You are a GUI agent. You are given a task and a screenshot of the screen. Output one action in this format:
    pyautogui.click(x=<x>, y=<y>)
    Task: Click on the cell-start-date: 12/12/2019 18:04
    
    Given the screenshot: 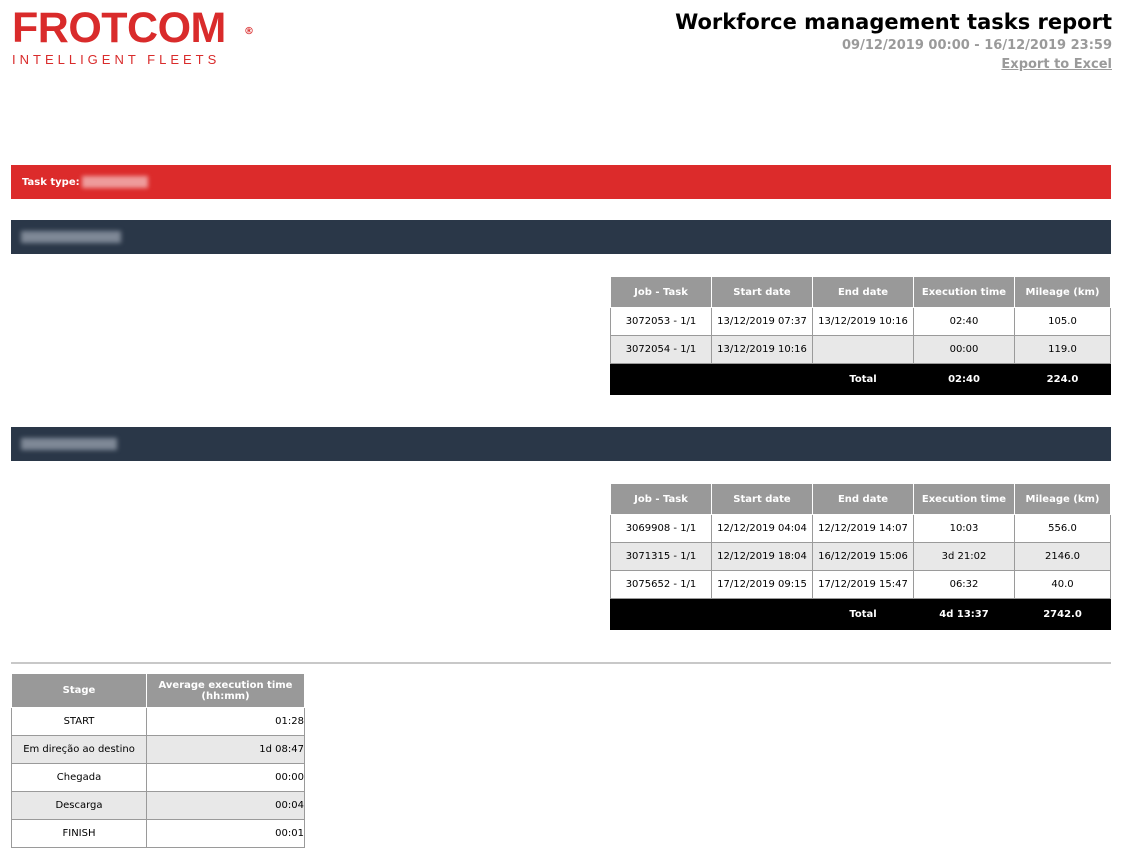 What is the action you would take?
    pyautogui.click(x=762, y=556)
    